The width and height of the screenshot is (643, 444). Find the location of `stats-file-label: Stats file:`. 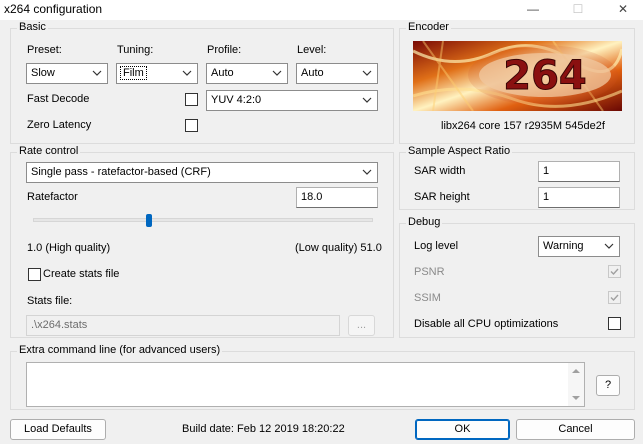

stats-file-label: Stats file: is located at coordinates (50, 301).